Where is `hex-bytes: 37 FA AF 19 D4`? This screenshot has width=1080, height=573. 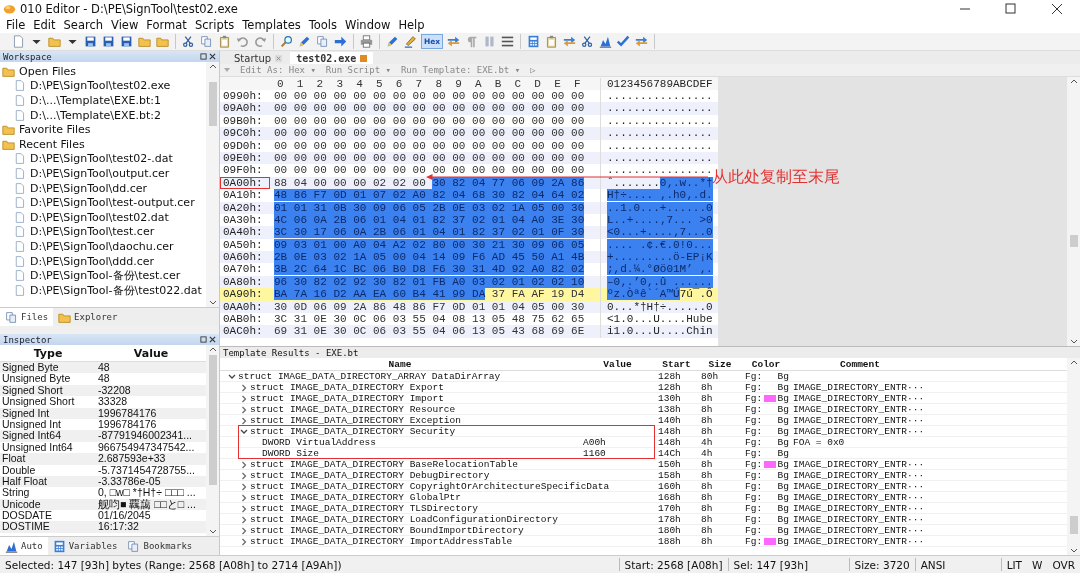
hex-bytes: 37 FA AF 19 D4 is located at coordinates (538, 294).